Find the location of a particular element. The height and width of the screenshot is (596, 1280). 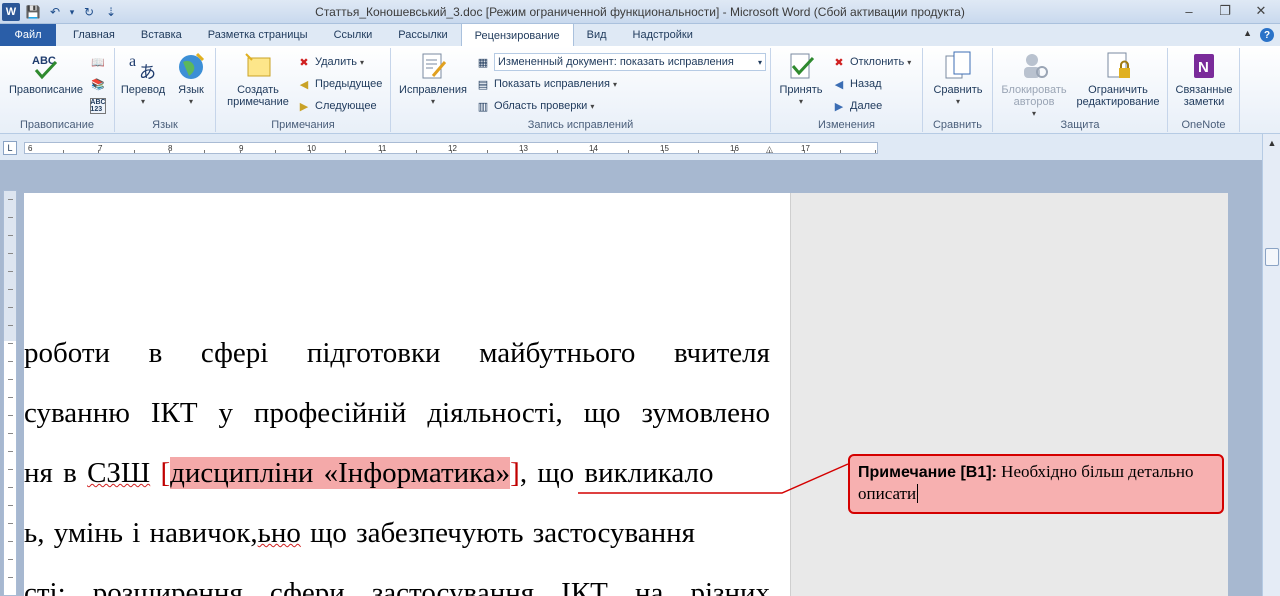

minimize-ribbon-icon: ▲ is located at coordinates (1247, 35).